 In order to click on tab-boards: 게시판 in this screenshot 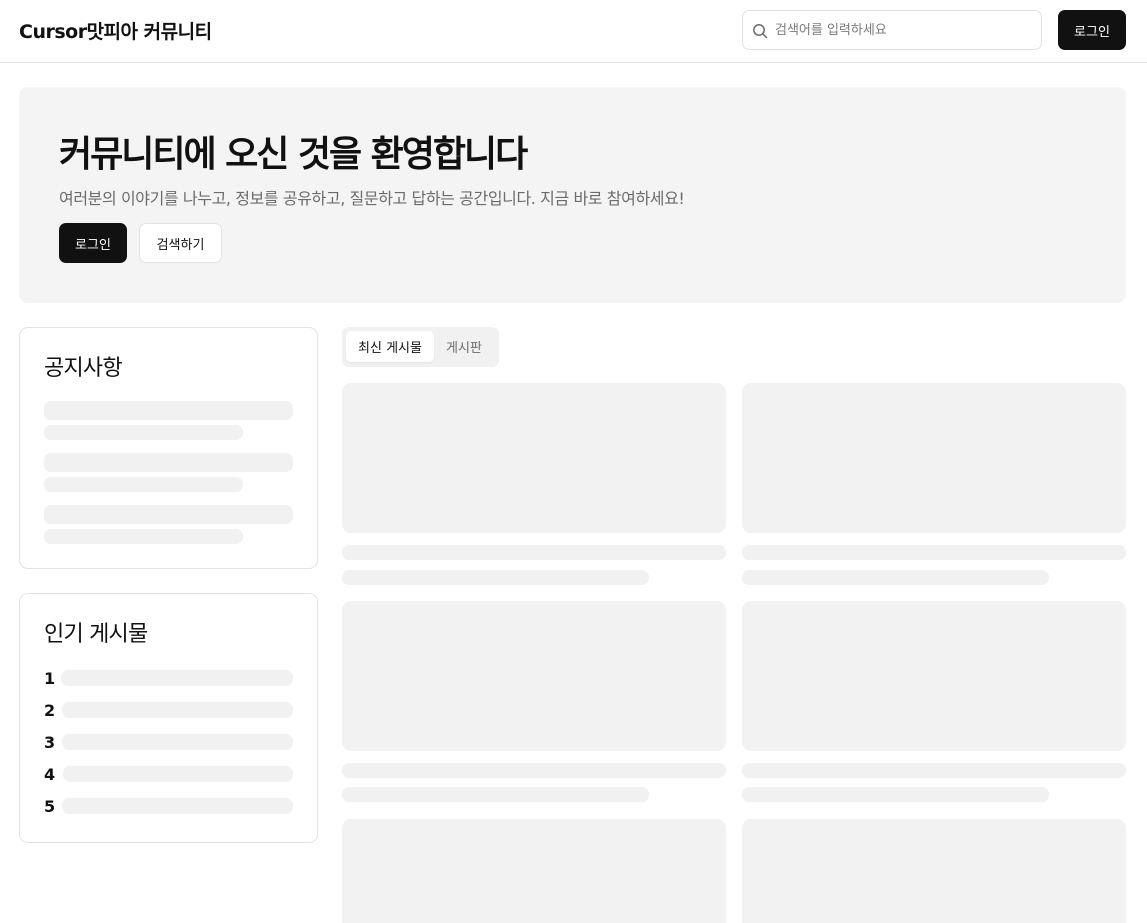, I will do `click(464, 346)`.